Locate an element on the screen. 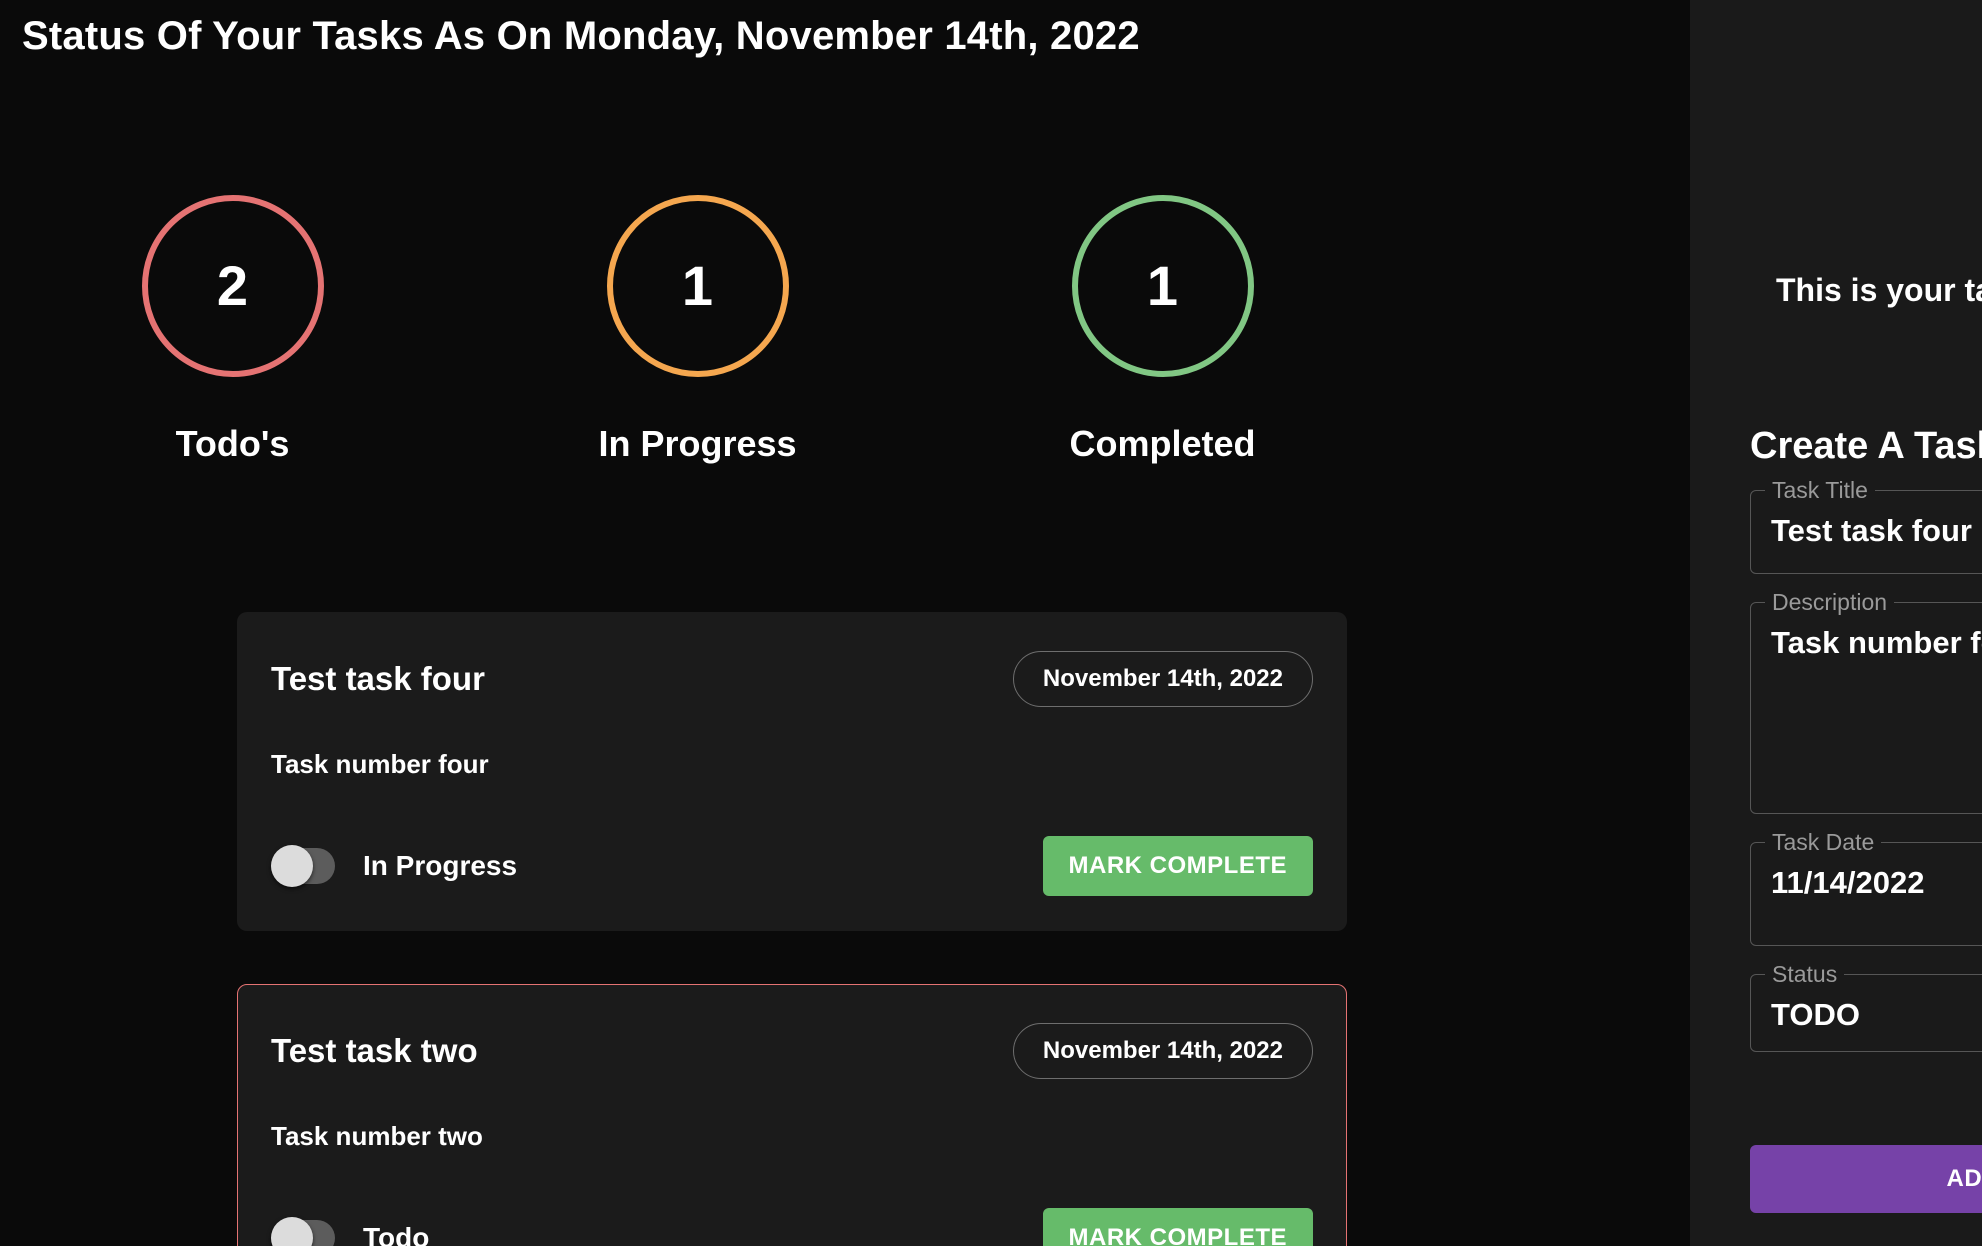 This screenshot has height=1246, width=1982. task-card-footer: Todo MARK COMPLETE is located at coordinates (792, 1227).